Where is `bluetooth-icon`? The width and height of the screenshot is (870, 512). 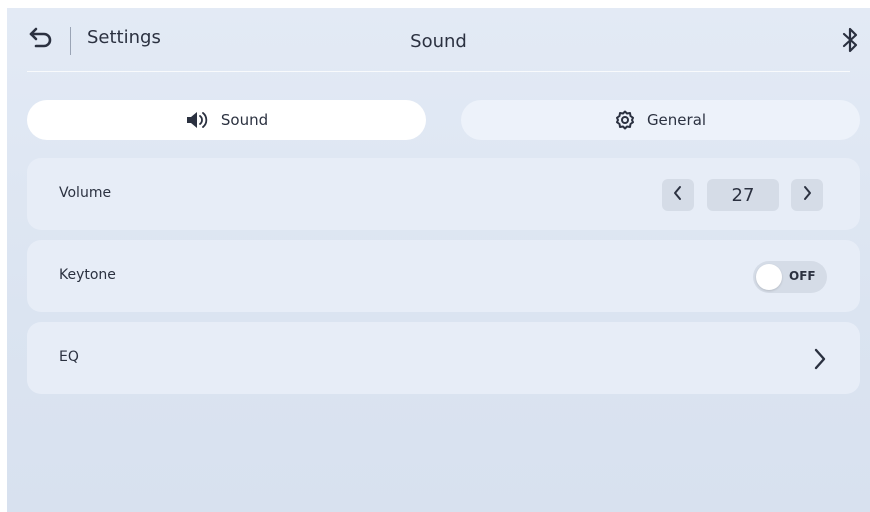
bluetooth-icon is located at coordinates (850, 42).